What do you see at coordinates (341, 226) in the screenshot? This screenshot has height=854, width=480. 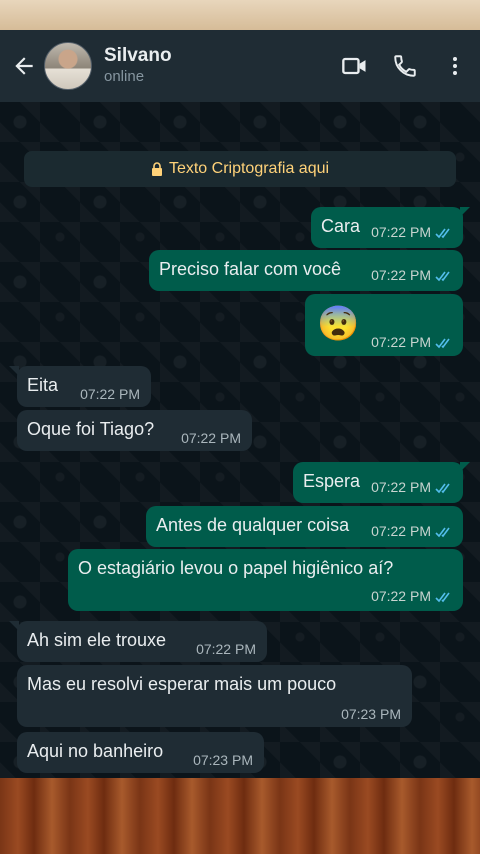 I see `message-text: Cara` at bounding box center [341, 226].